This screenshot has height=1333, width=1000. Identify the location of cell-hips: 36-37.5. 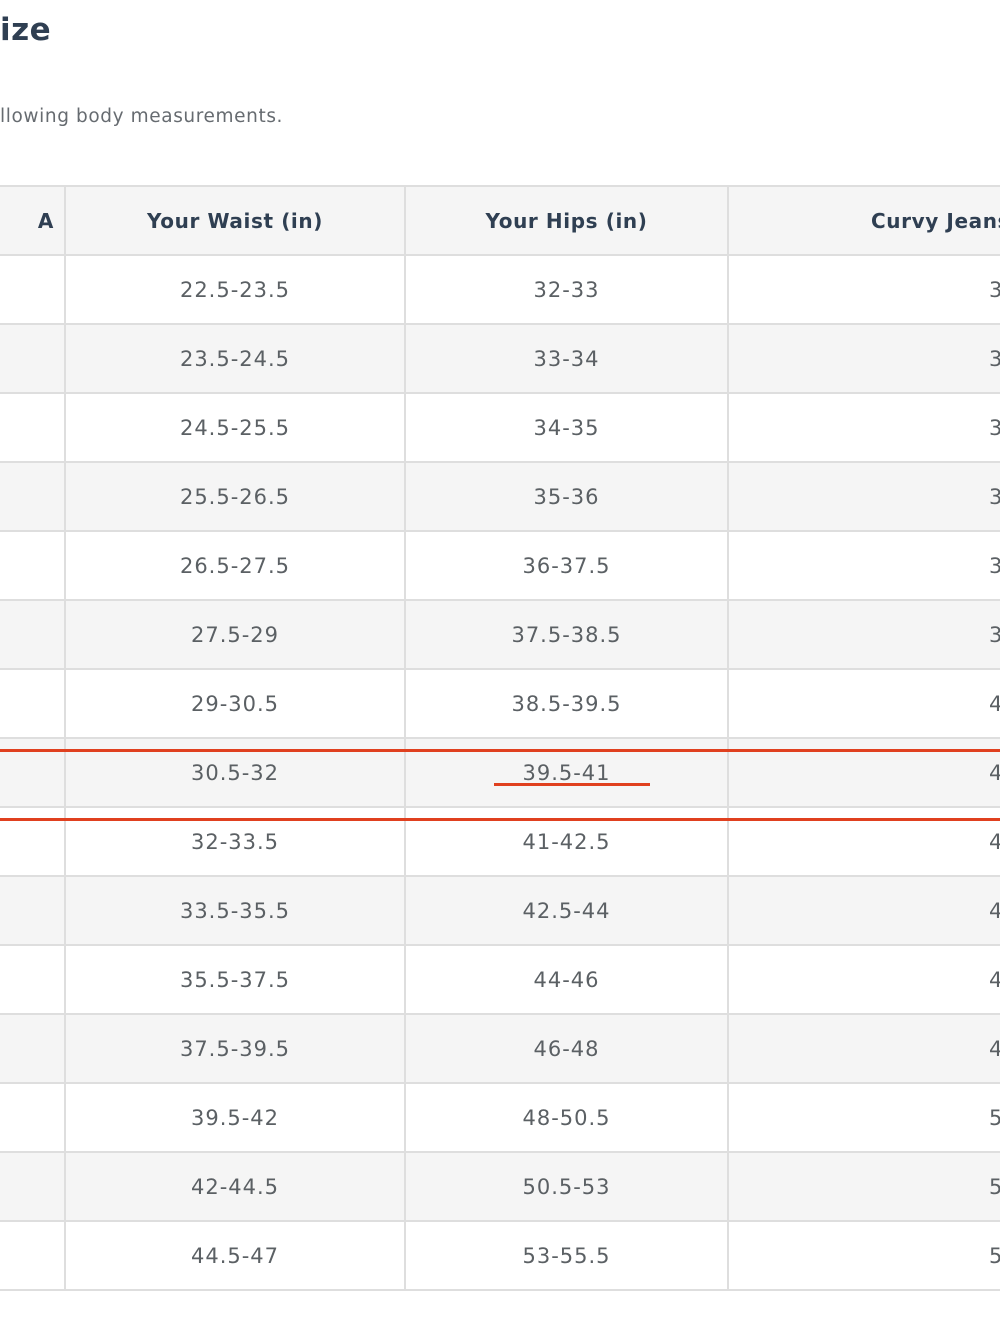
(566, 565).